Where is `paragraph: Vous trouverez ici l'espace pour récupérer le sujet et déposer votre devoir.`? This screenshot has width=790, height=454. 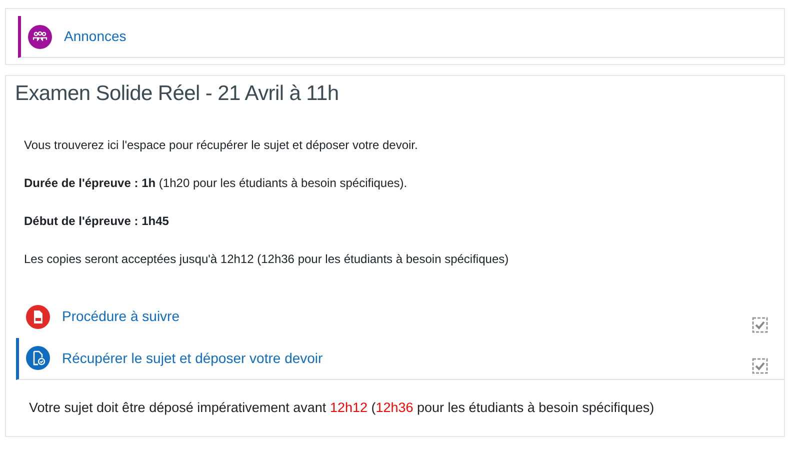
paragraph: Vous trouverez ici l'espace pour récupérer le sujet et déposer votre devoir. is located at coordinates (221, 145).